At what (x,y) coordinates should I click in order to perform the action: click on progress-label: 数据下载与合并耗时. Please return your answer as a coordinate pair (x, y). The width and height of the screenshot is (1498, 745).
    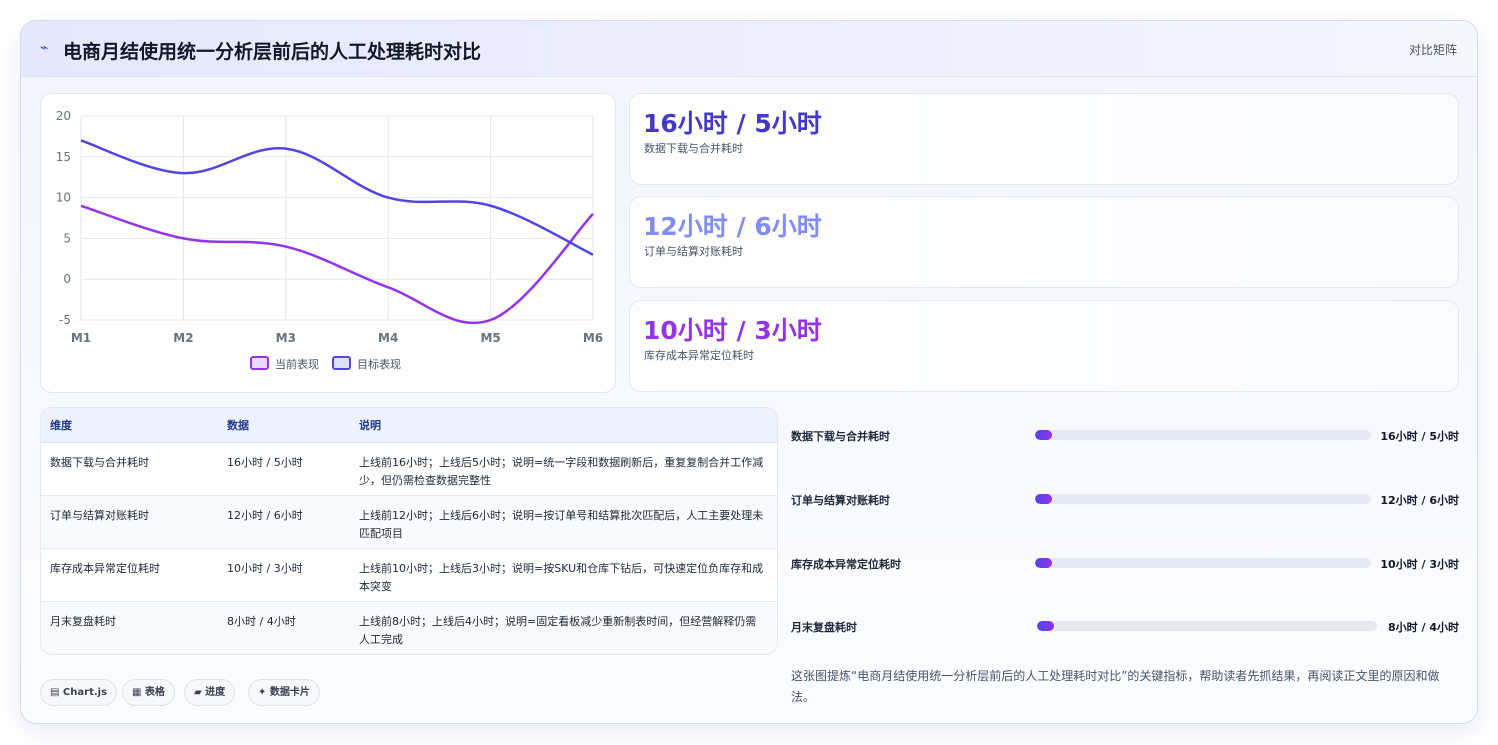
    Looking at the image, I should click on (840, 436).